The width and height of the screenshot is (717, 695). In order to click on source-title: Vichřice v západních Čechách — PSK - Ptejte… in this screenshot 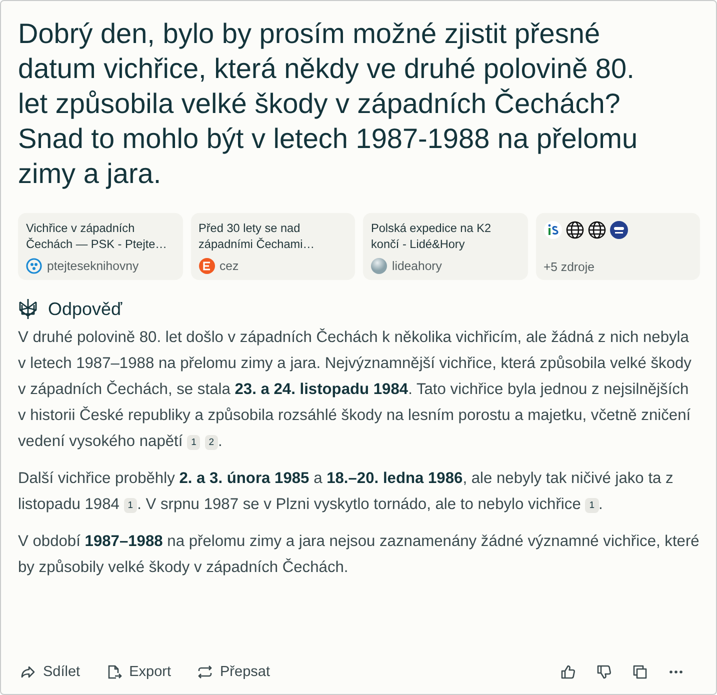, I will do `click(97, 236)`.